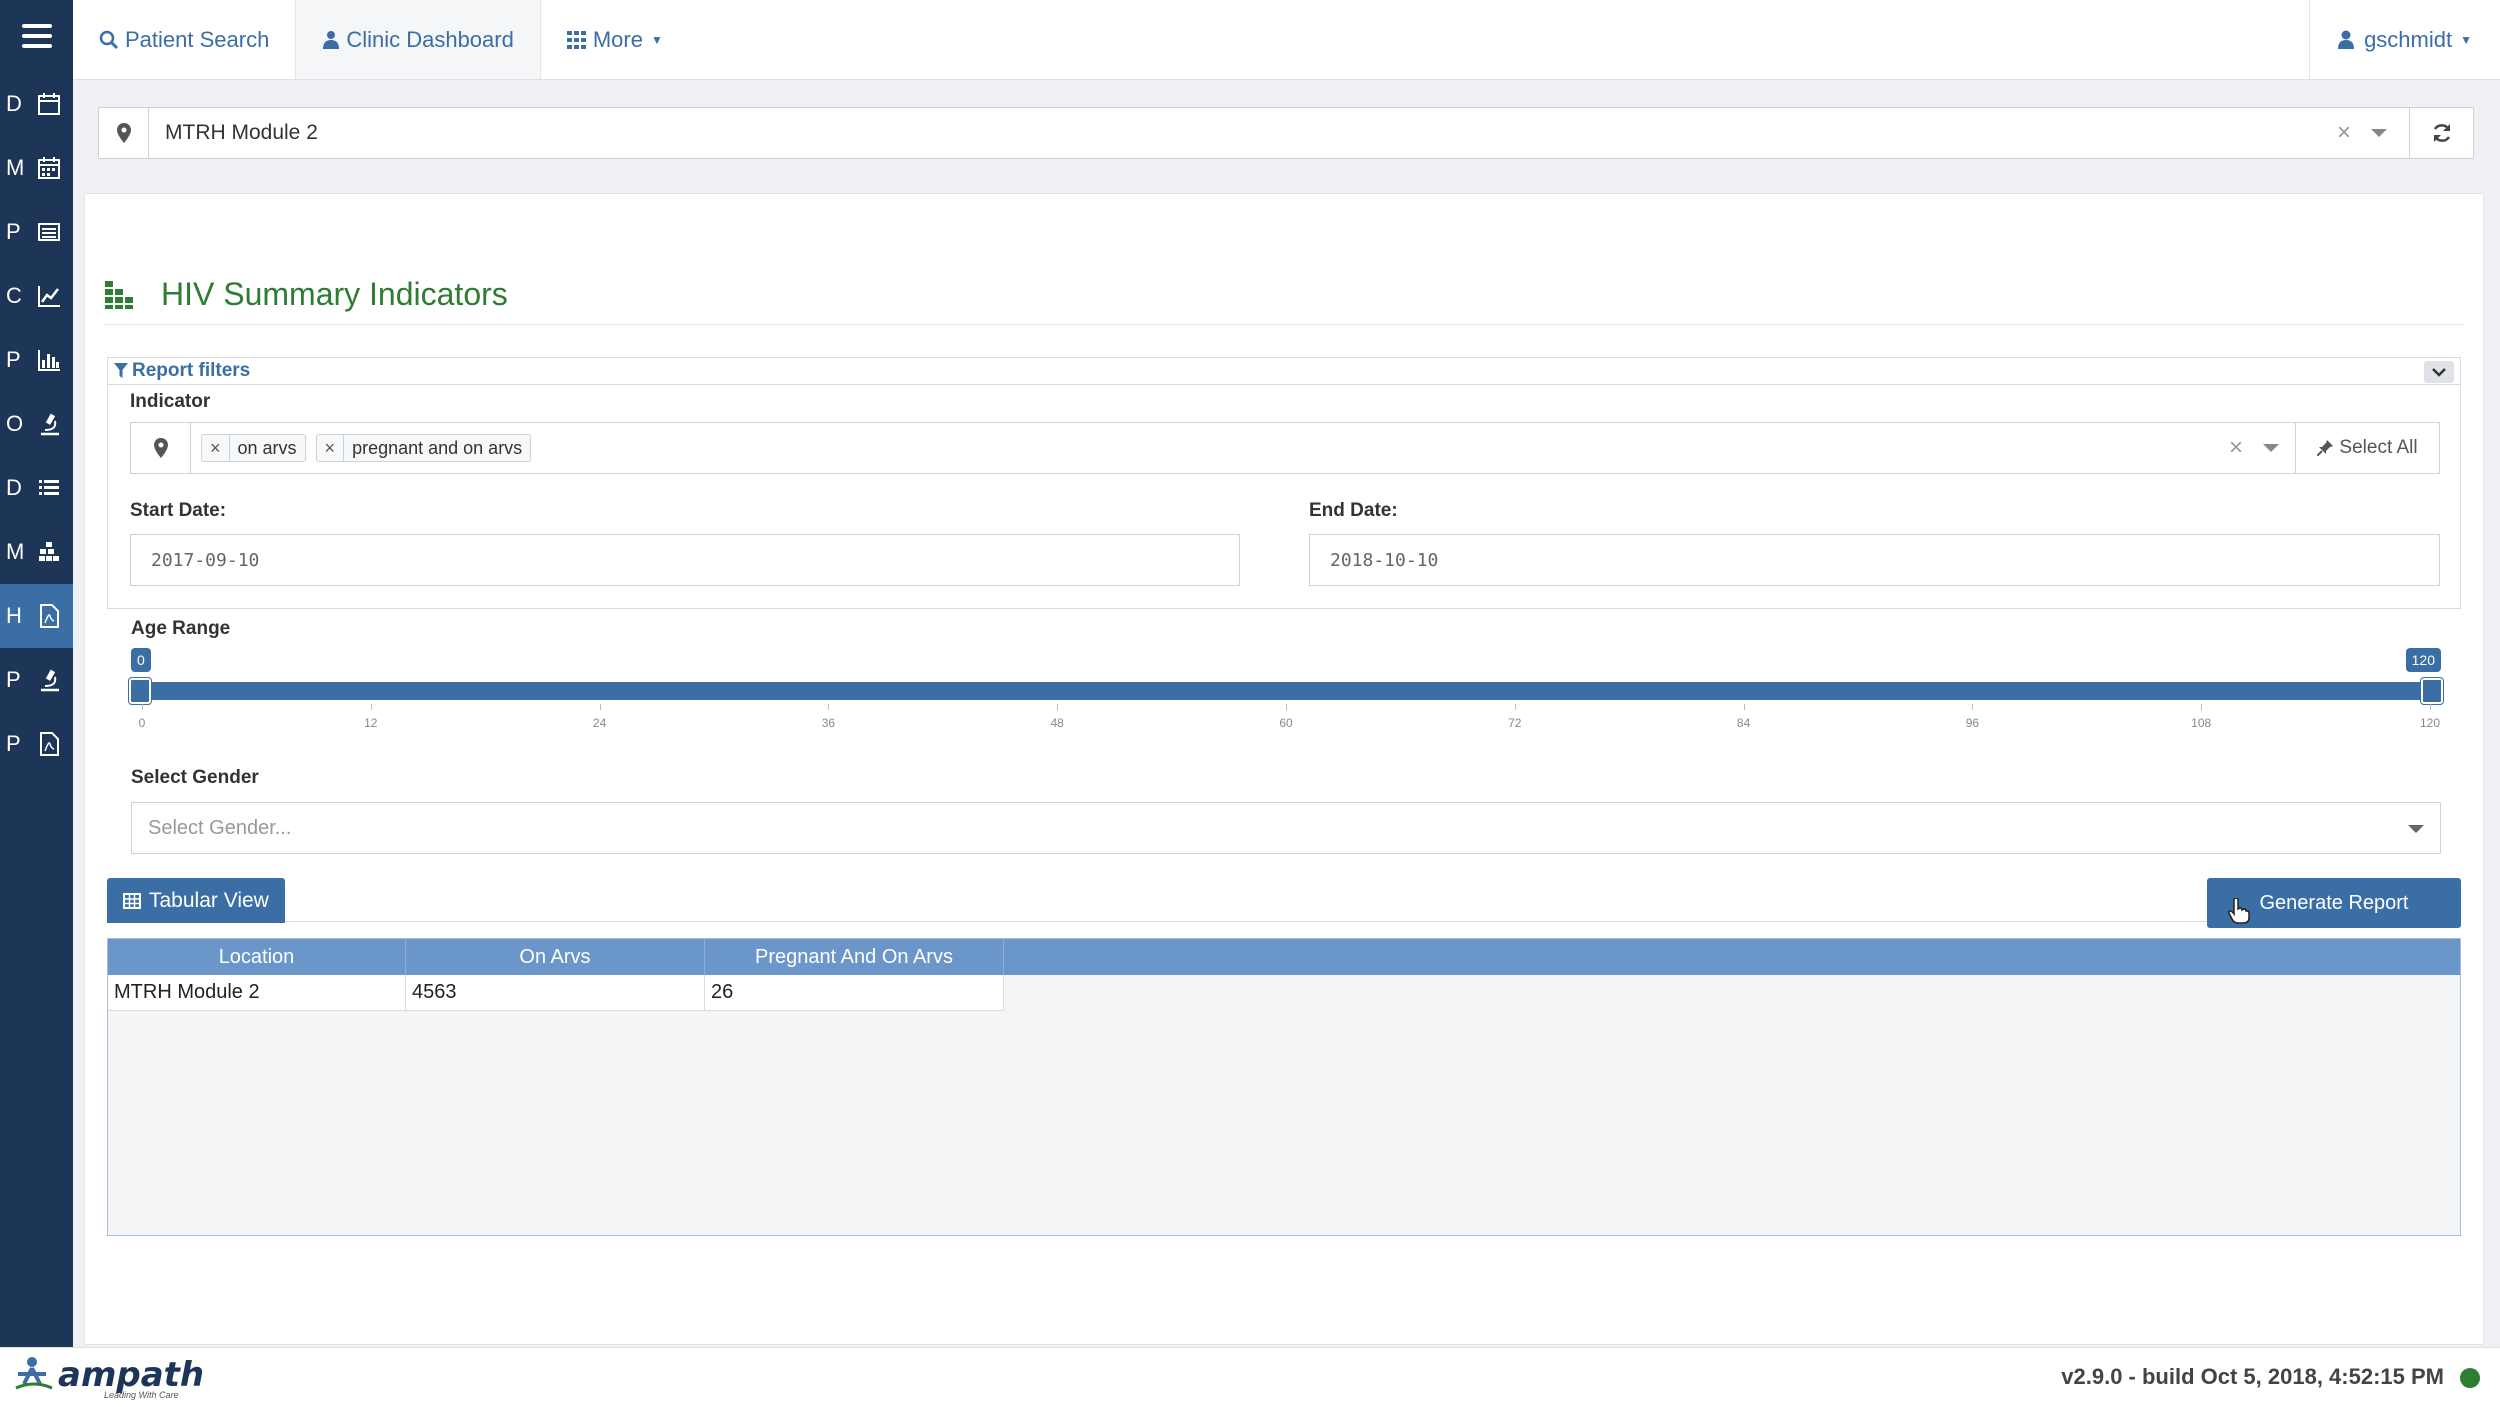 This screenshot has width=2500, height=1407. I want to click on column-header: Pregnant And On Arvs, so click(854, 957).